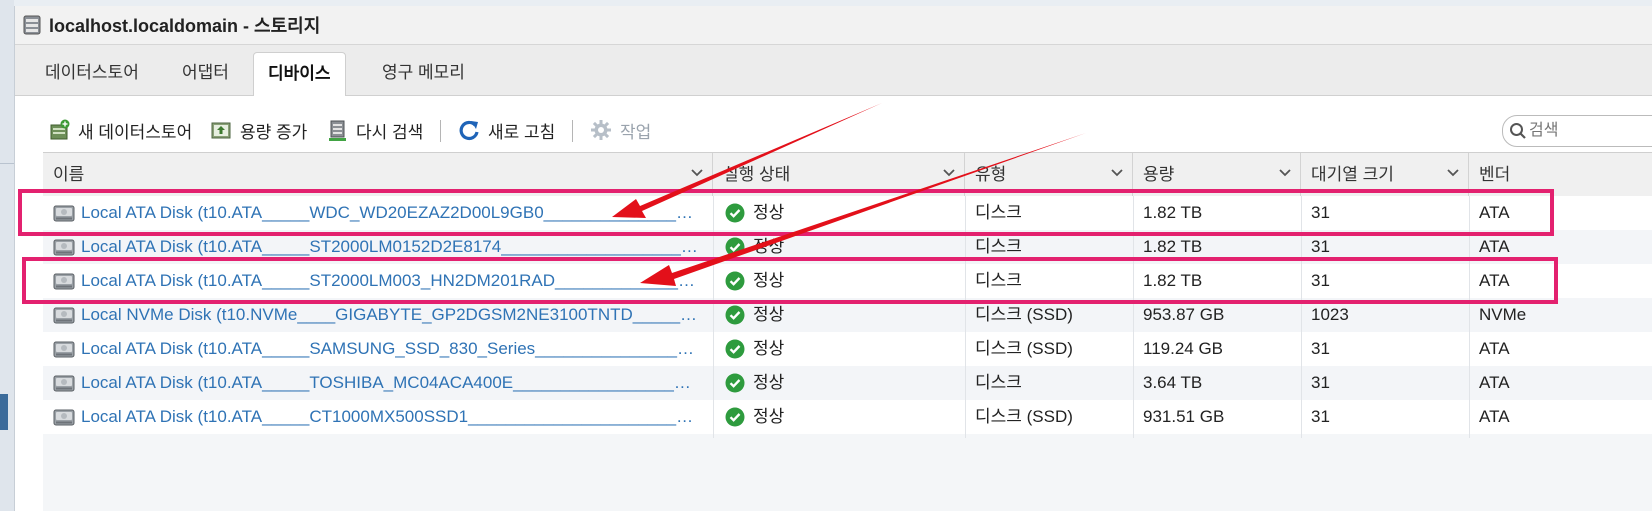 The width and height of the screenshot is (1652, 511). I want to click on increase-capacity-label: 용량 증가, so click(274, 132).